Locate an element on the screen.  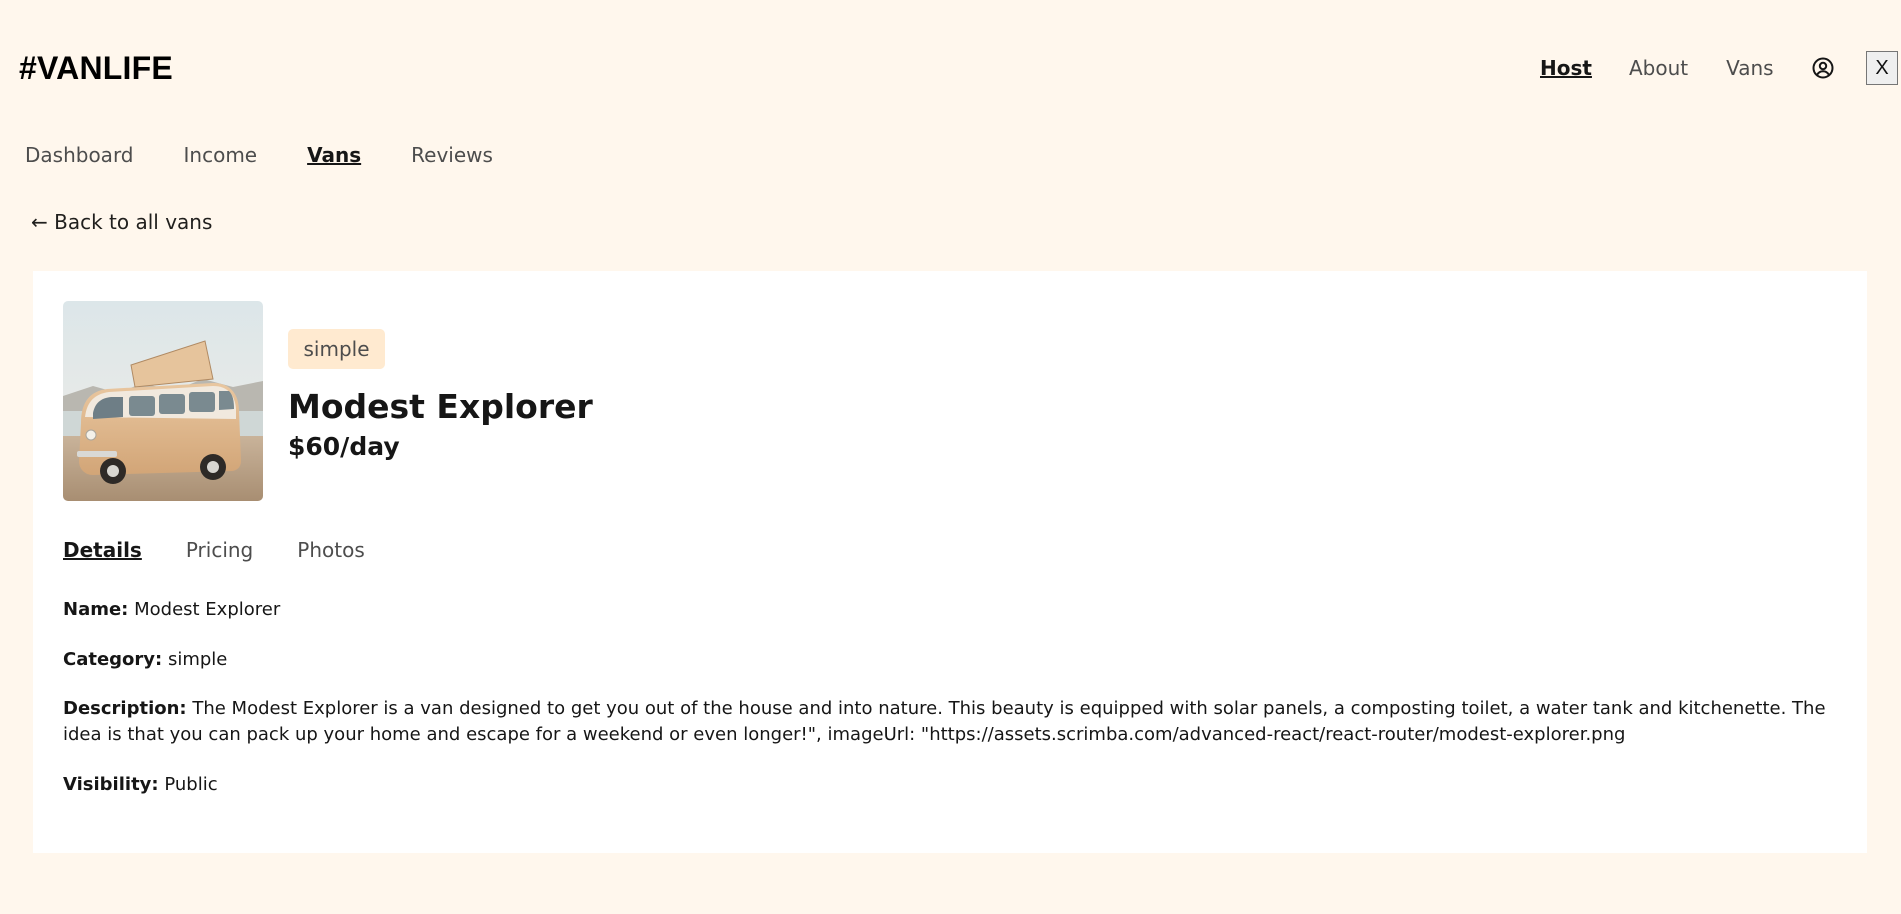
tab-photos: Photos is located at coordinates (330, 550).